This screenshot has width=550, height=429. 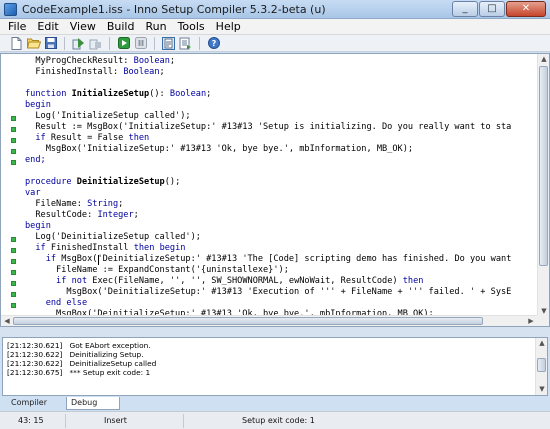 What do you see at coordinates (278, 420) in the screenshot?
I see `status-message: Setup exit code: 1` at bounding box center [278, 420].